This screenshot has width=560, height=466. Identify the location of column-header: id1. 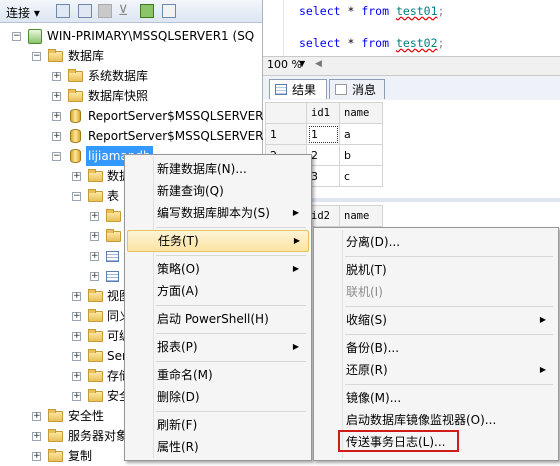
(323, 113).